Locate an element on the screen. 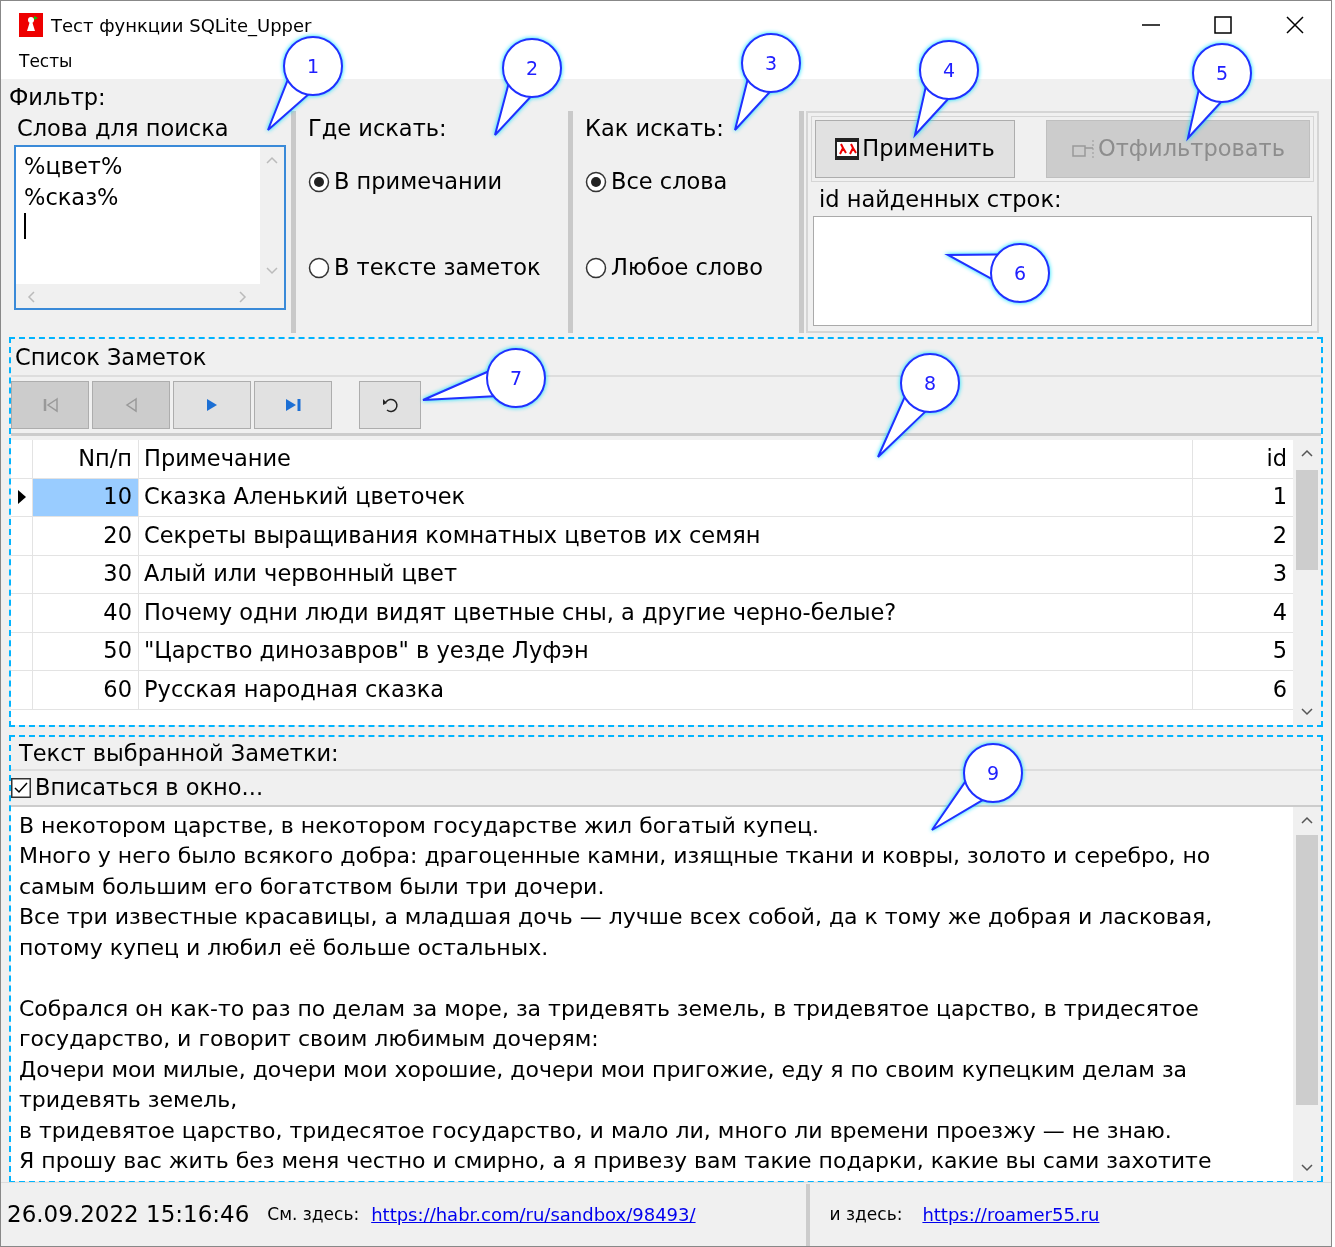 Image resolution: width=1335 pixels, height=1247 pixels. text-line: потому купец и любил её больше остальных. is located at coordinates (284, 947).